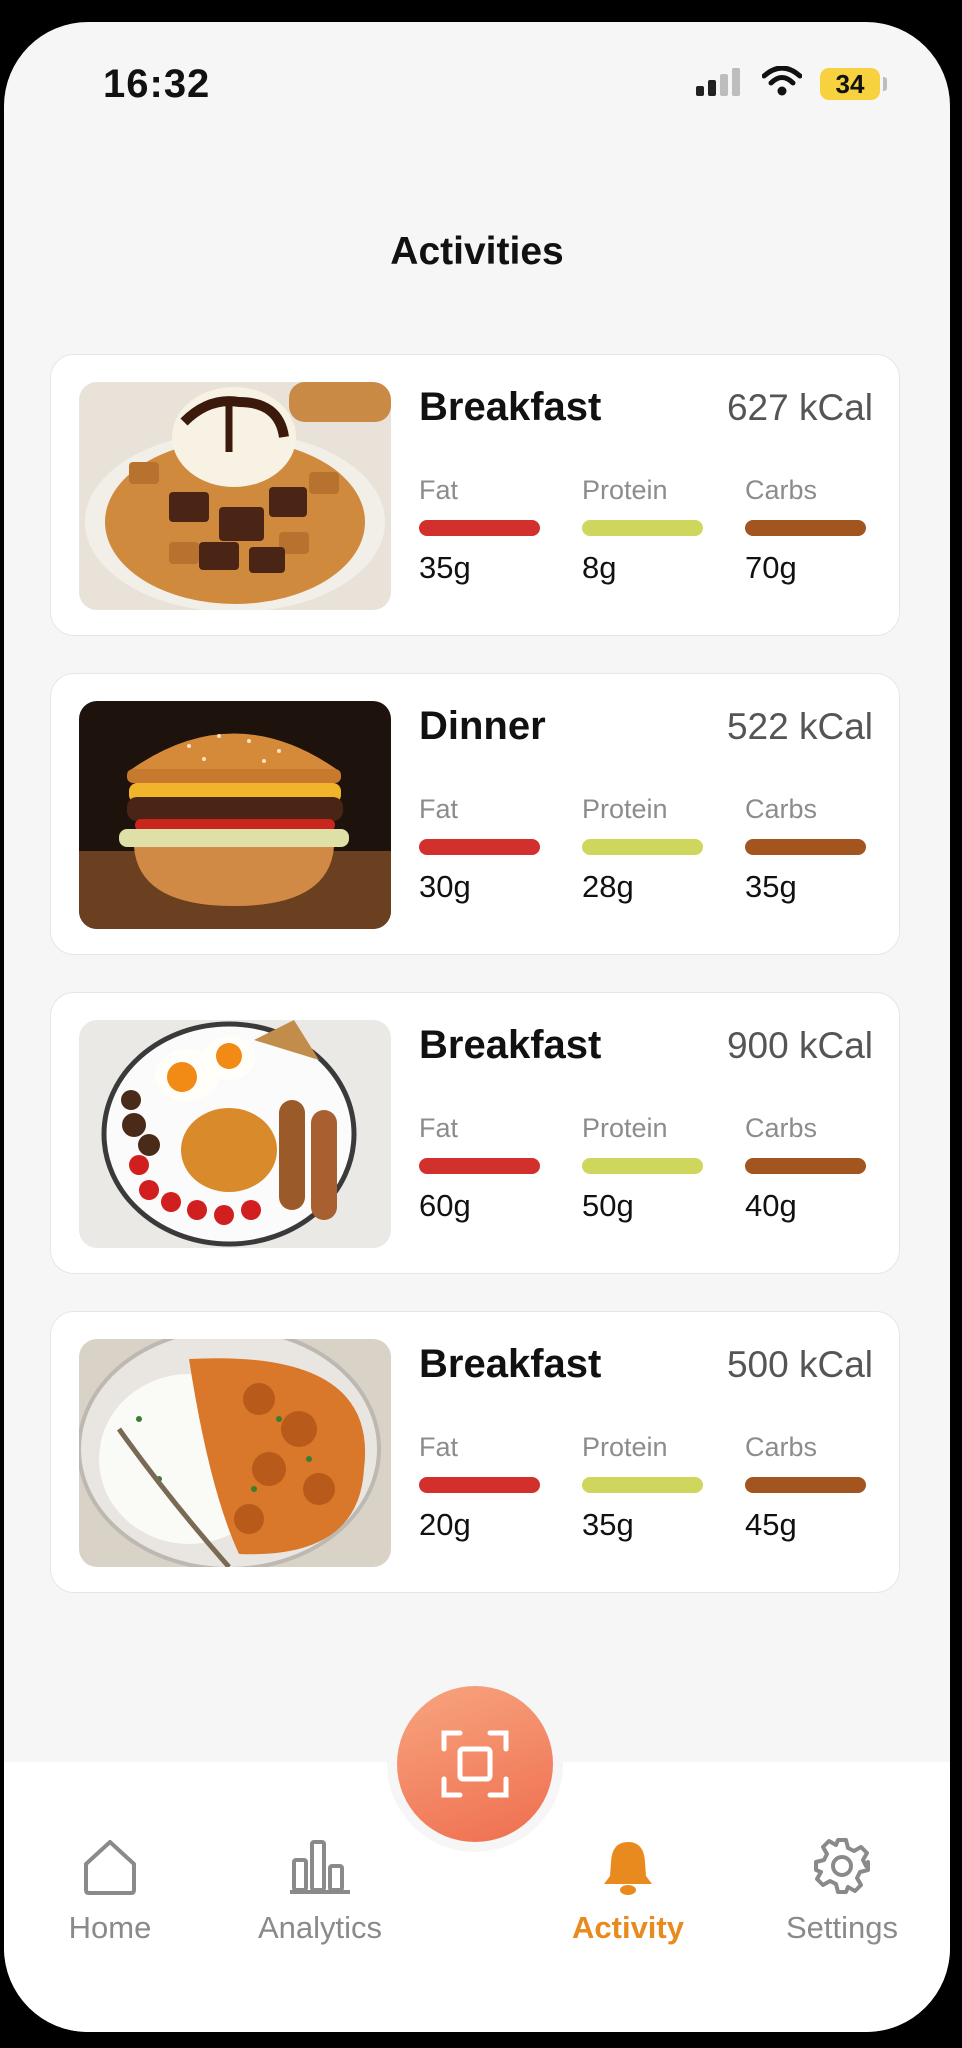  I want to click on waffle-ice-cream-photo, so click(235, 496).